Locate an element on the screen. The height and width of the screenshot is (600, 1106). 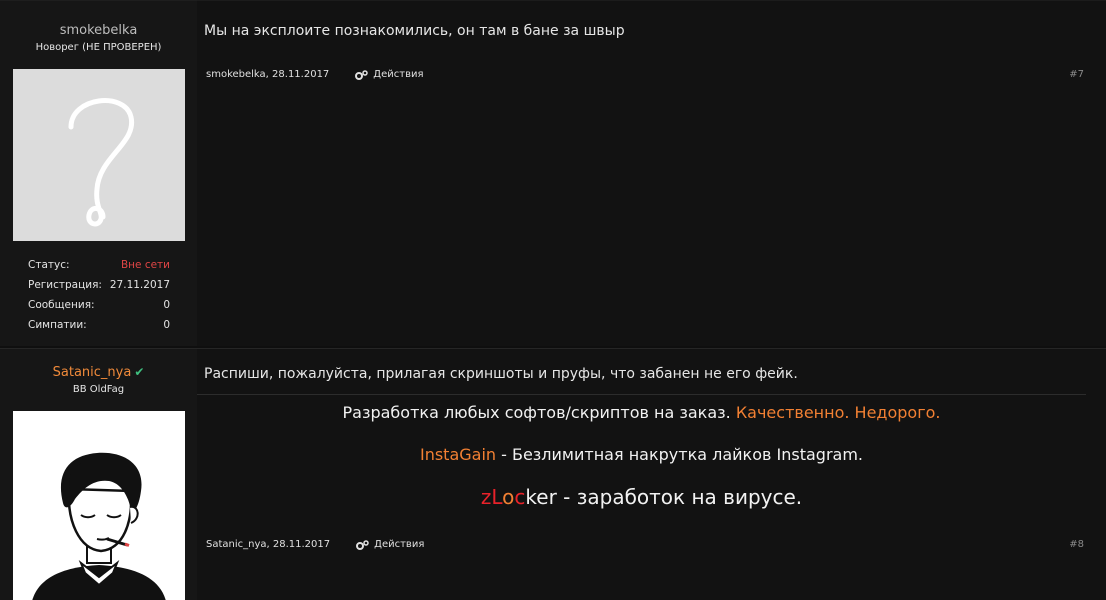
signature-line: zLocker - заработок на вирусе. is located at coordinates (641, 497).